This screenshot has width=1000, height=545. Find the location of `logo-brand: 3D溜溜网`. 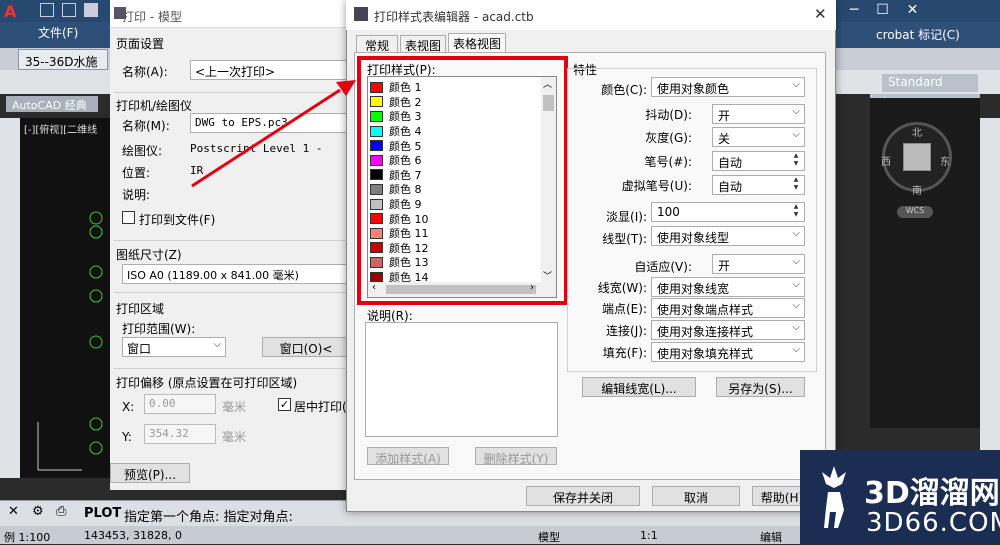

logo-brand: 3D溜溜网 is located at coordinates (932, 493).